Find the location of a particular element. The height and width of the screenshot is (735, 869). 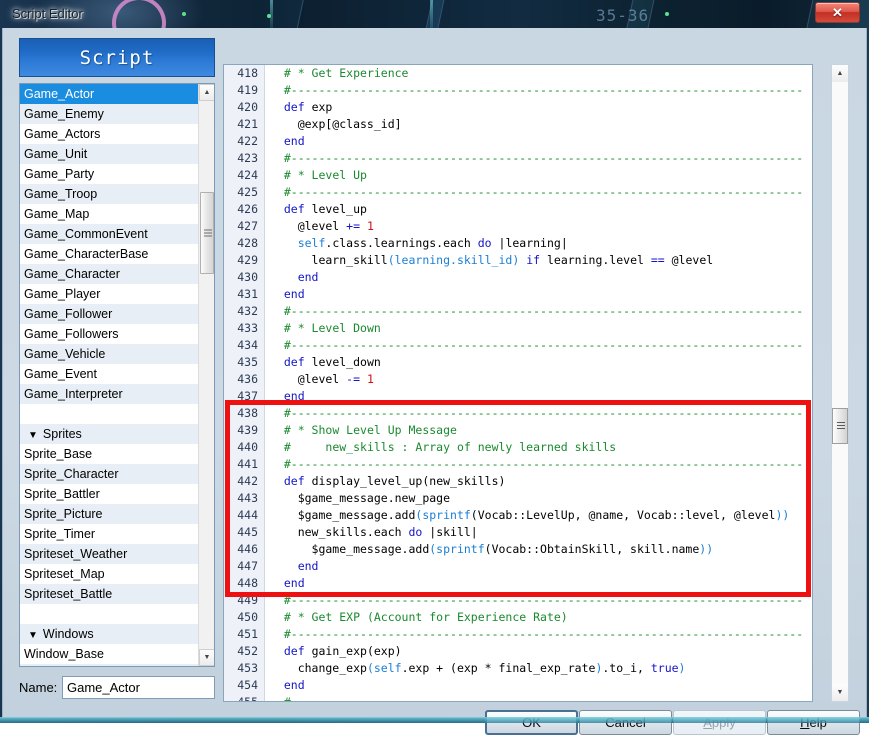

code-line: @exp[@class_id] is located at coordinates (541, 124).